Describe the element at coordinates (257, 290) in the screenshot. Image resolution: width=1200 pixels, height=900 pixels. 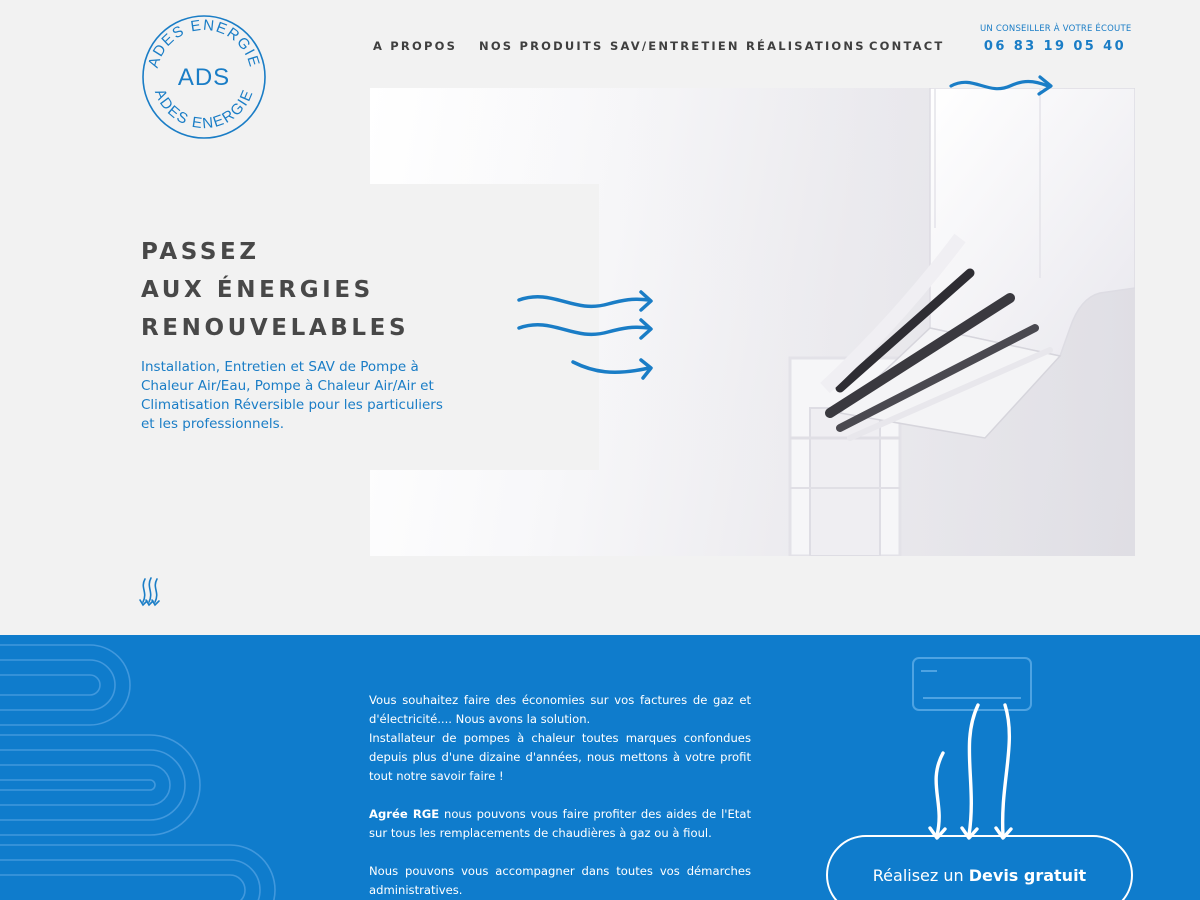
I see `headline-line-2: AUX ÉNERGIES` at that location.